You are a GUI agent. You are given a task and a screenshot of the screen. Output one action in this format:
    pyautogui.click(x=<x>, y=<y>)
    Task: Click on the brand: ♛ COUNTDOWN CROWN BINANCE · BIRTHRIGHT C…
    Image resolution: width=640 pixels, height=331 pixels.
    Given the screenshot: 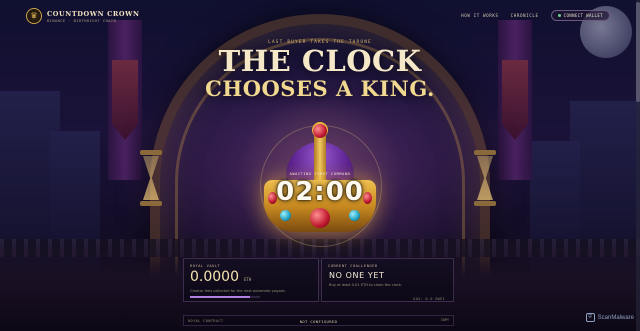 What is the action you would take?
    pyautogui.click(x=83, y=16)
    